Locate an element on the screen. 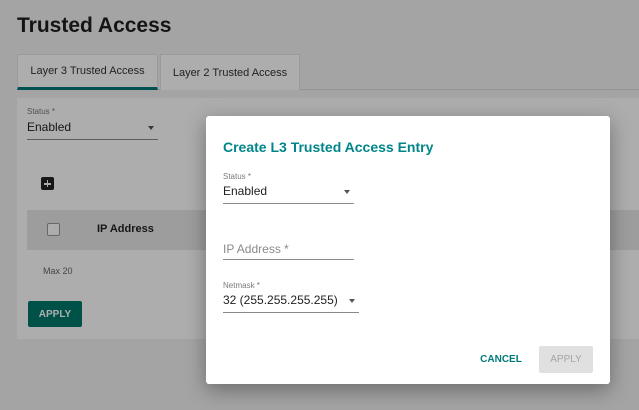 This screenshot has width=639, height=410. dialog-apply-button: APPLY is located at coordinates (566, 359).